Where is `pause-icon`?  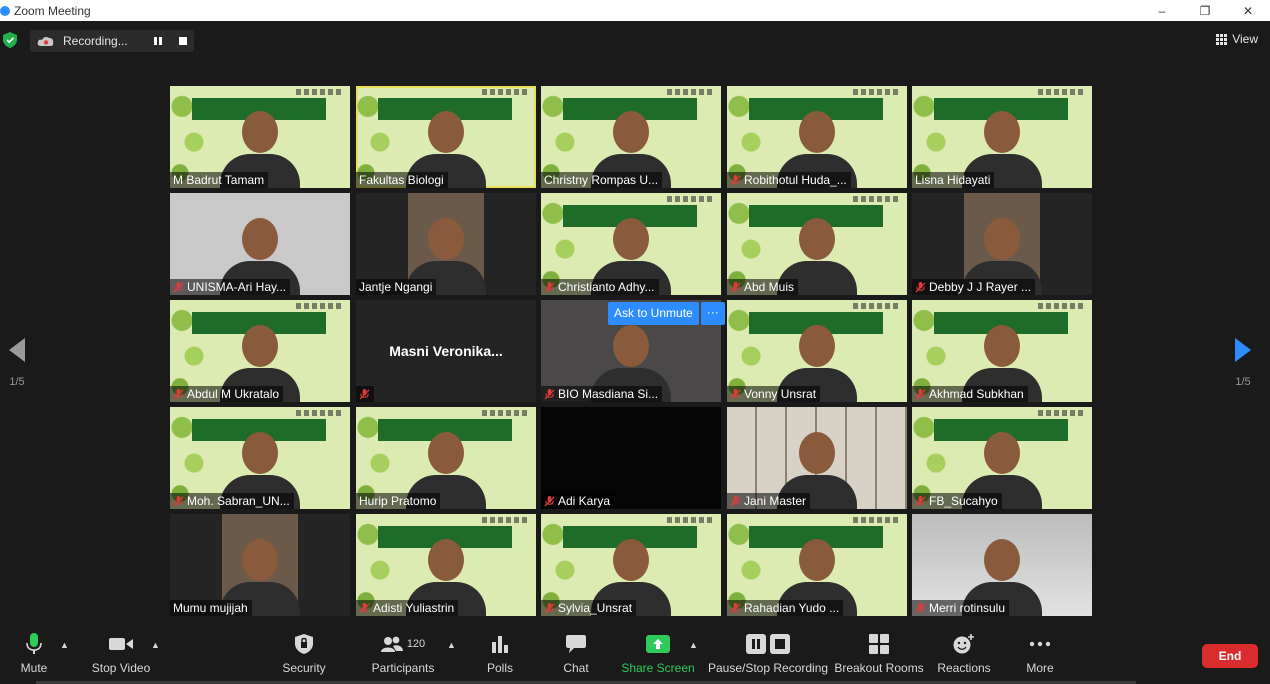
pause-icon is located at coordinates (158, 41).